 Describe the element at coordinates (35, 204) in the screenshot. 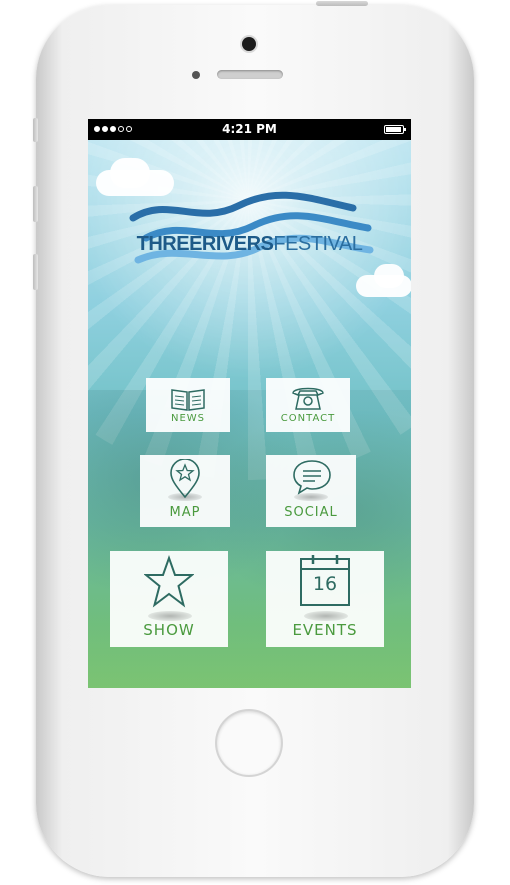

I see `volume-up-button` at that location.